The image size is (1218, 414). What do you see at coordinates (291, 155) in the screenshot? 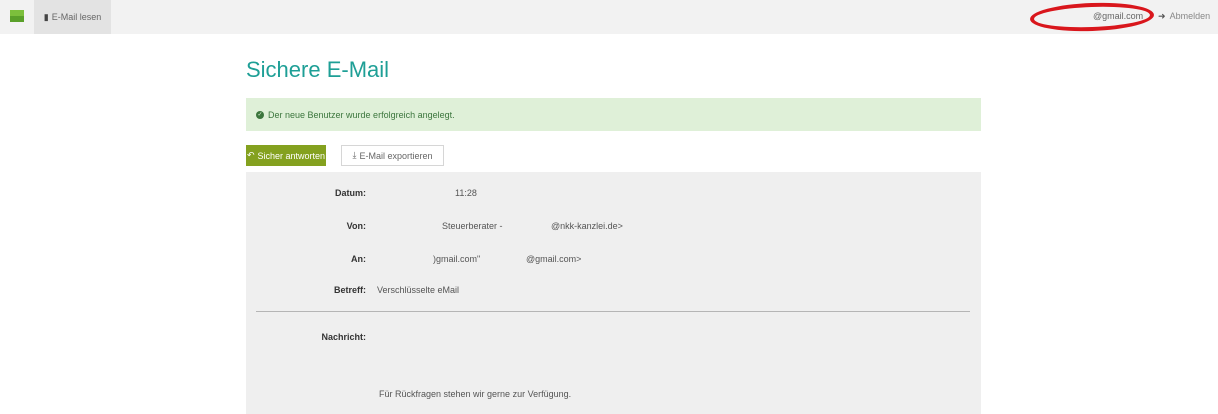
I see `secure-reply-label: Sicher antworten` at bounding box center [291, 155].